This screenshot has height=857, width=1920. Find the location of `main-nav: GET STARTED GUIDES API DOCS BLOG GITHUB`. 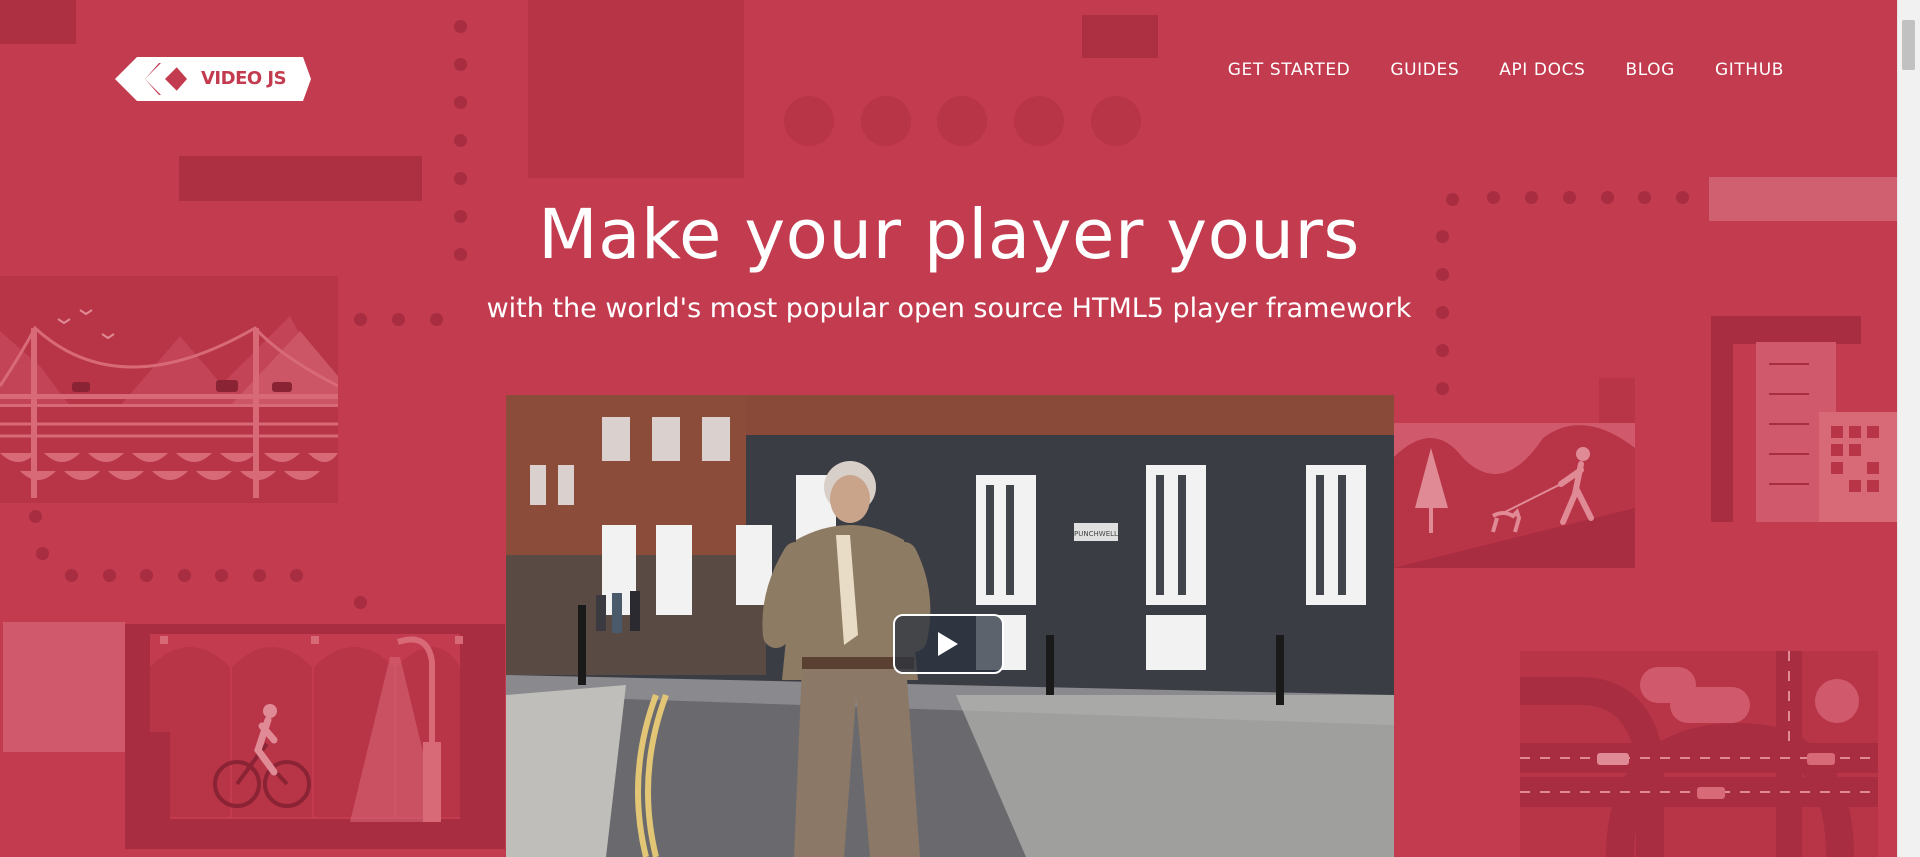

main-nav: GET STARTED GUIDES API DOCS BLOG GITHUB is located at coordinates (1486, 70).